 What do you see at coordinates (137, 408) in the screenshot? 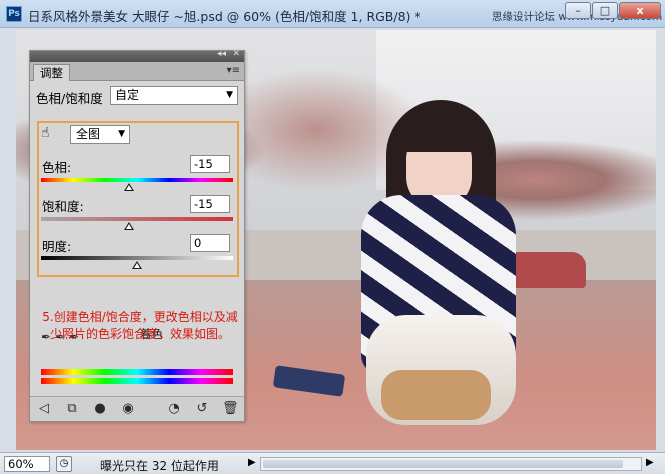
I see `panel-footer: ◁ ⧉ ● ◉ ◔ ↺ 🗑` at bounding box center [137, 408].